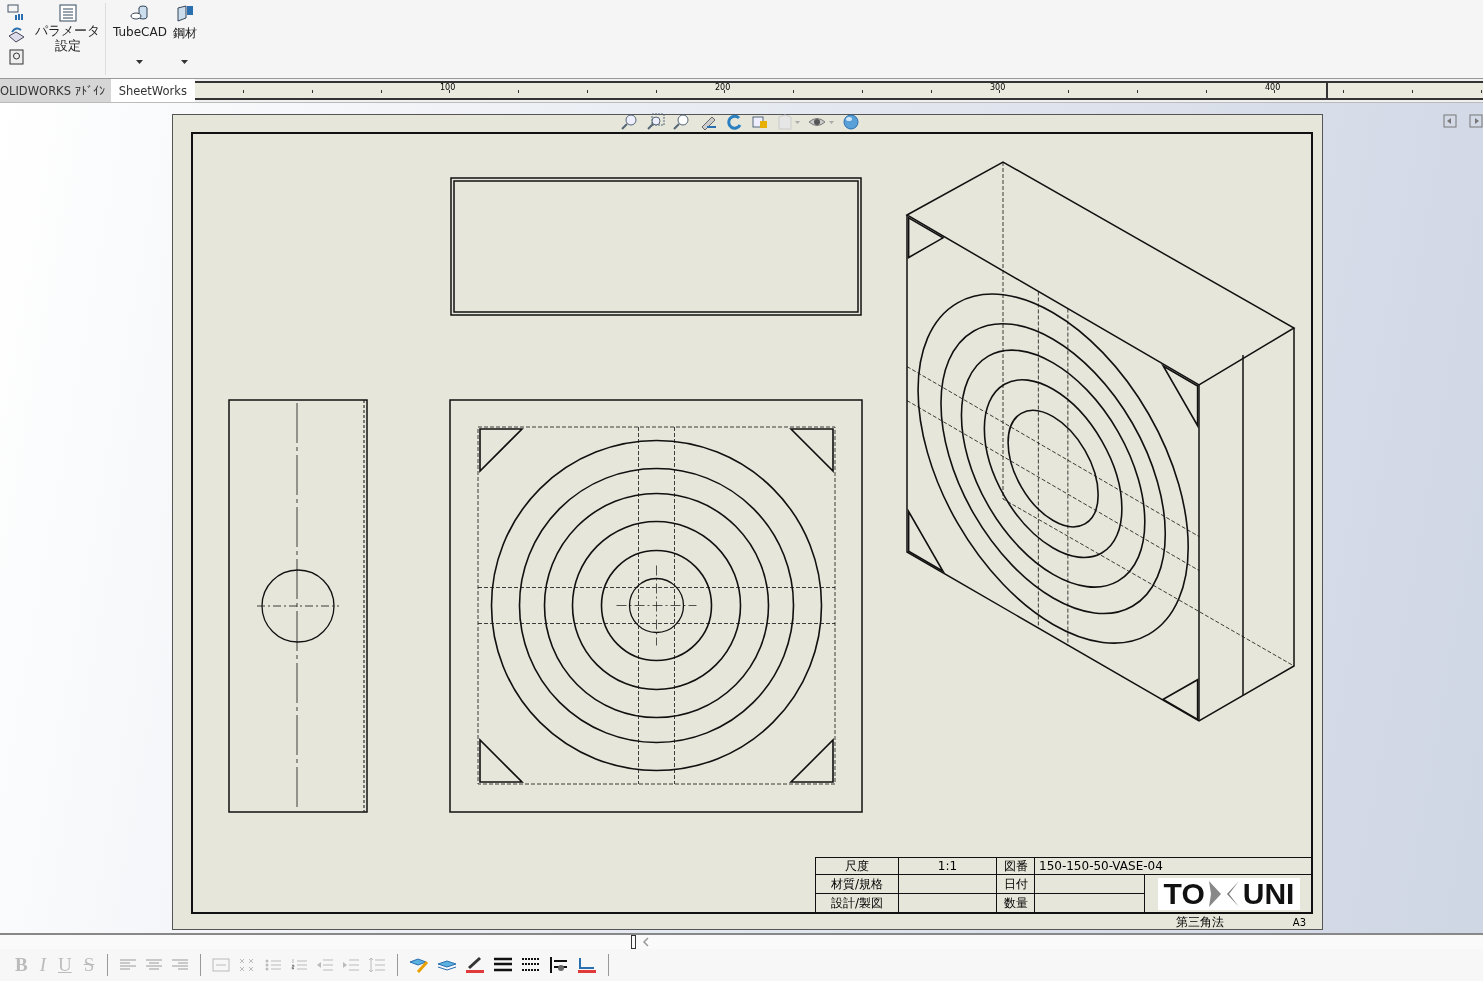 The height and width of the screenshot is (981, 1483). What do you see at coordinates (948, 866) in the screenshot?
I see `title-block-field: 1:1` at bounding box center [948, 866].